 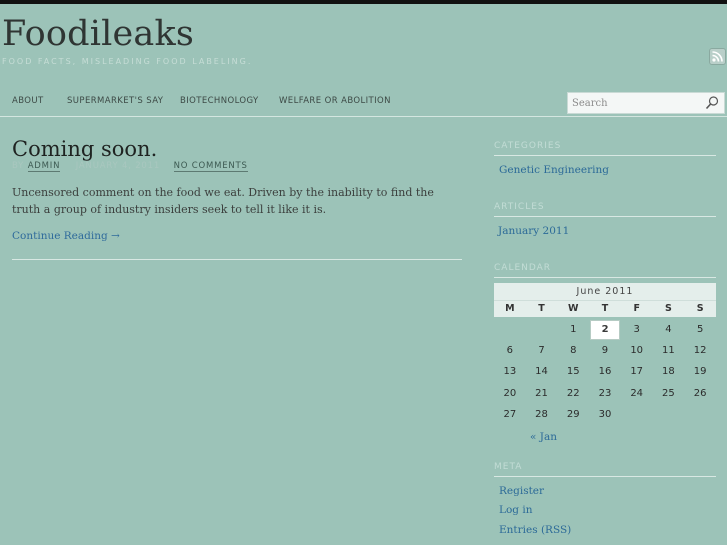 I want to click on calendar-day: 28, so click(x=541, y=414).